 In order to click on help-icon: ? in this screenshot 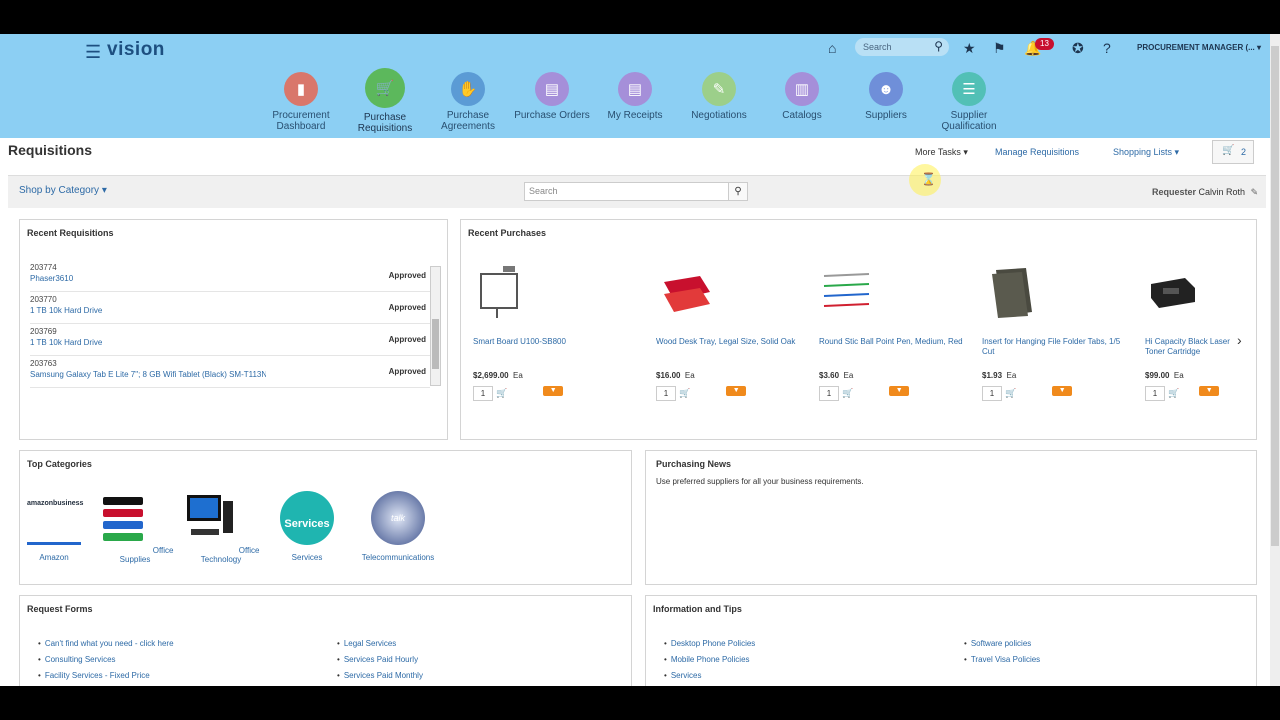, I will do `click(1107, 48)`.